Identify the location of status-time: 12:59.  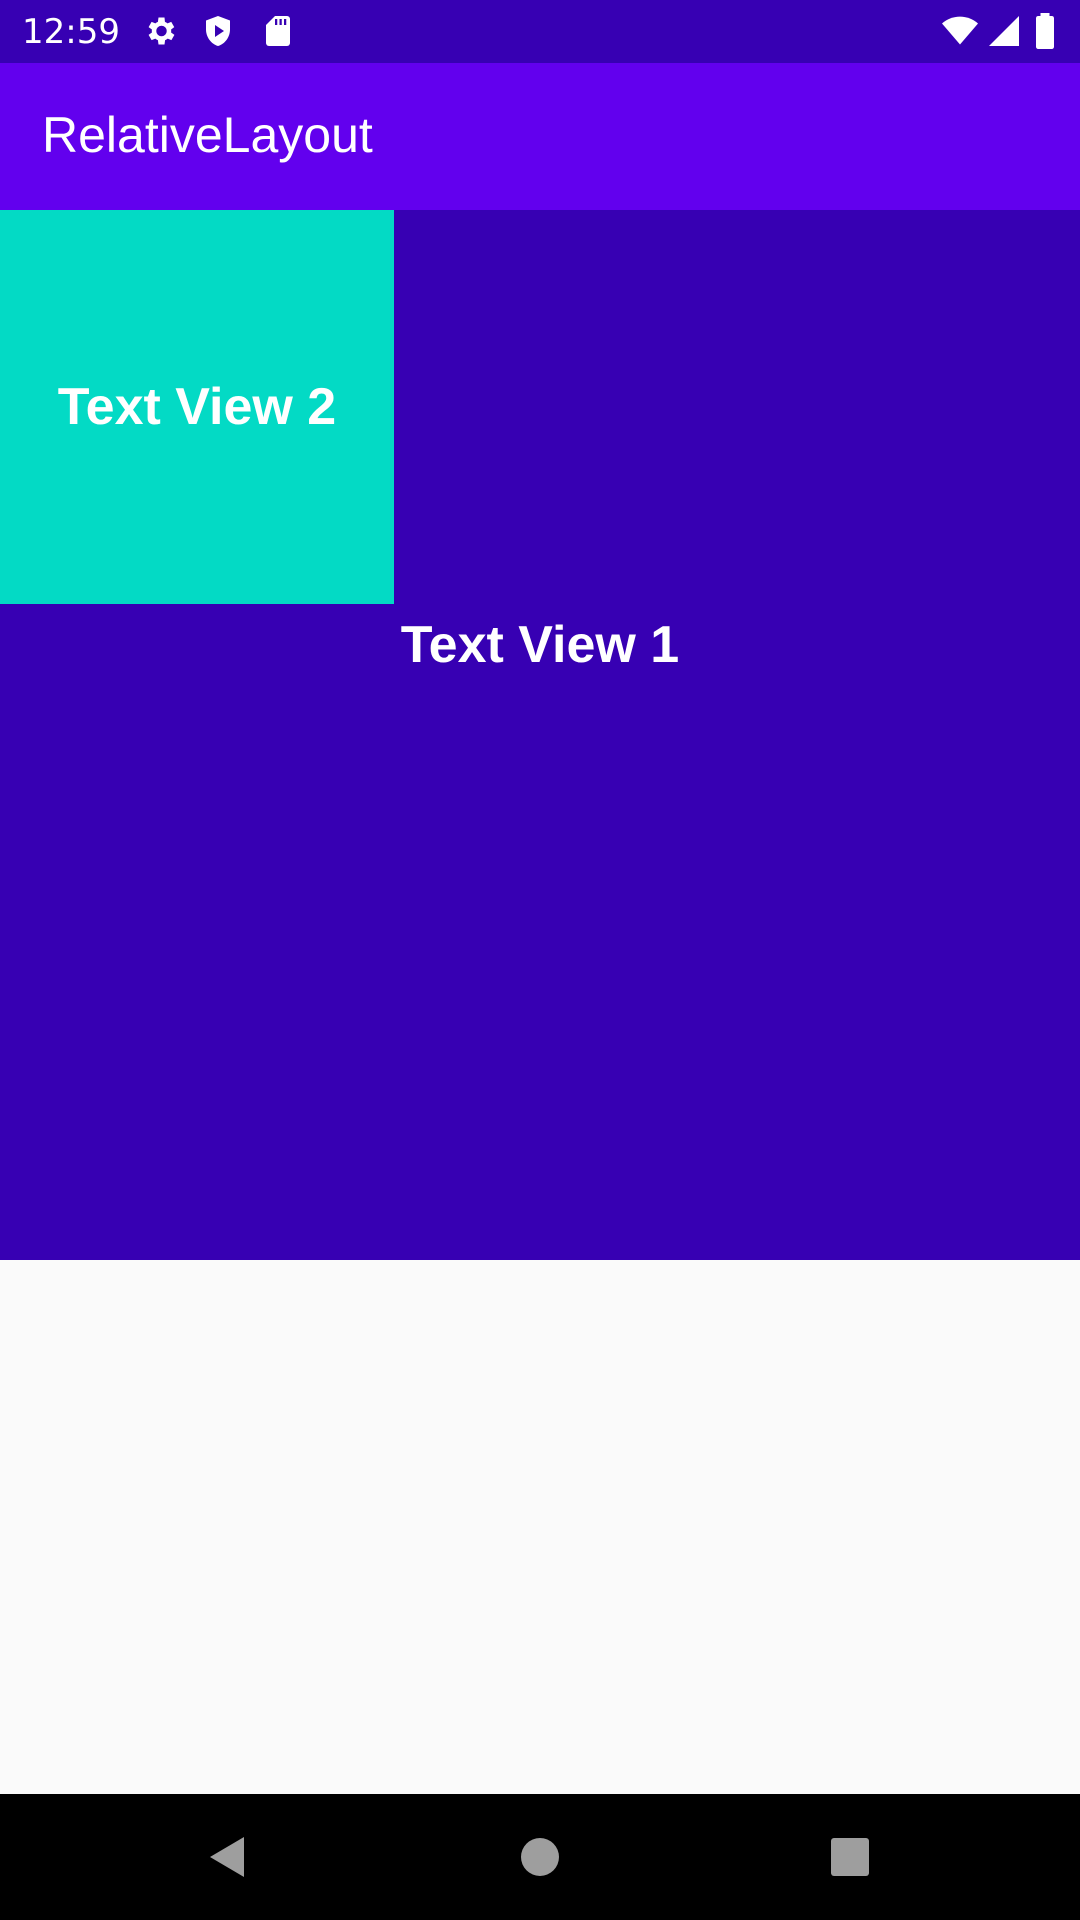
(71, 32).